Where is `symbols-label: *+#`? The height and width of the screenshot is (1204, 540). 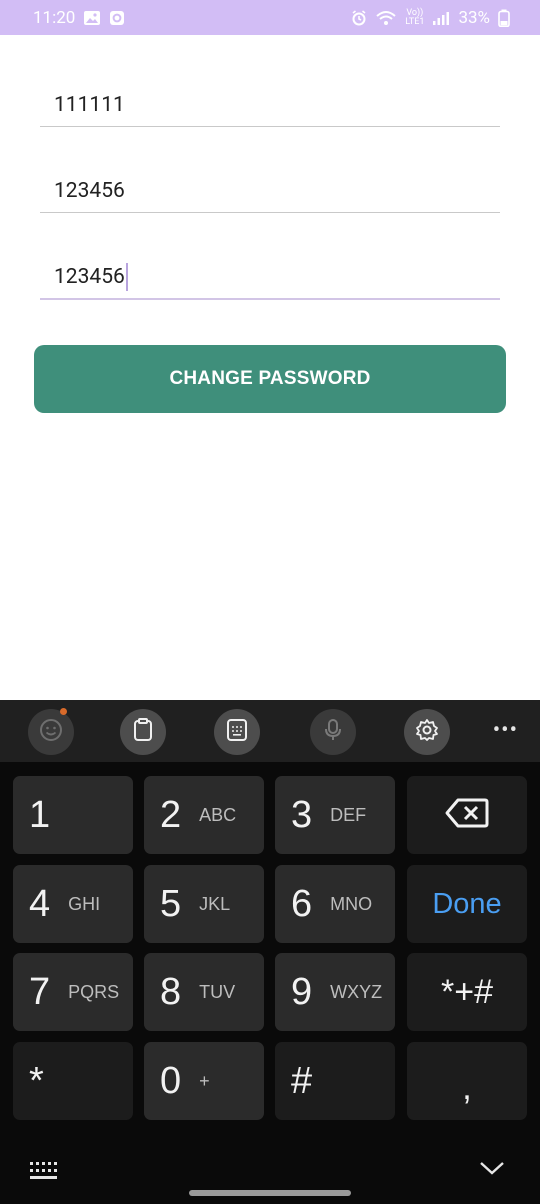 symbols-label: *+# is located at coordinates (467, 991).